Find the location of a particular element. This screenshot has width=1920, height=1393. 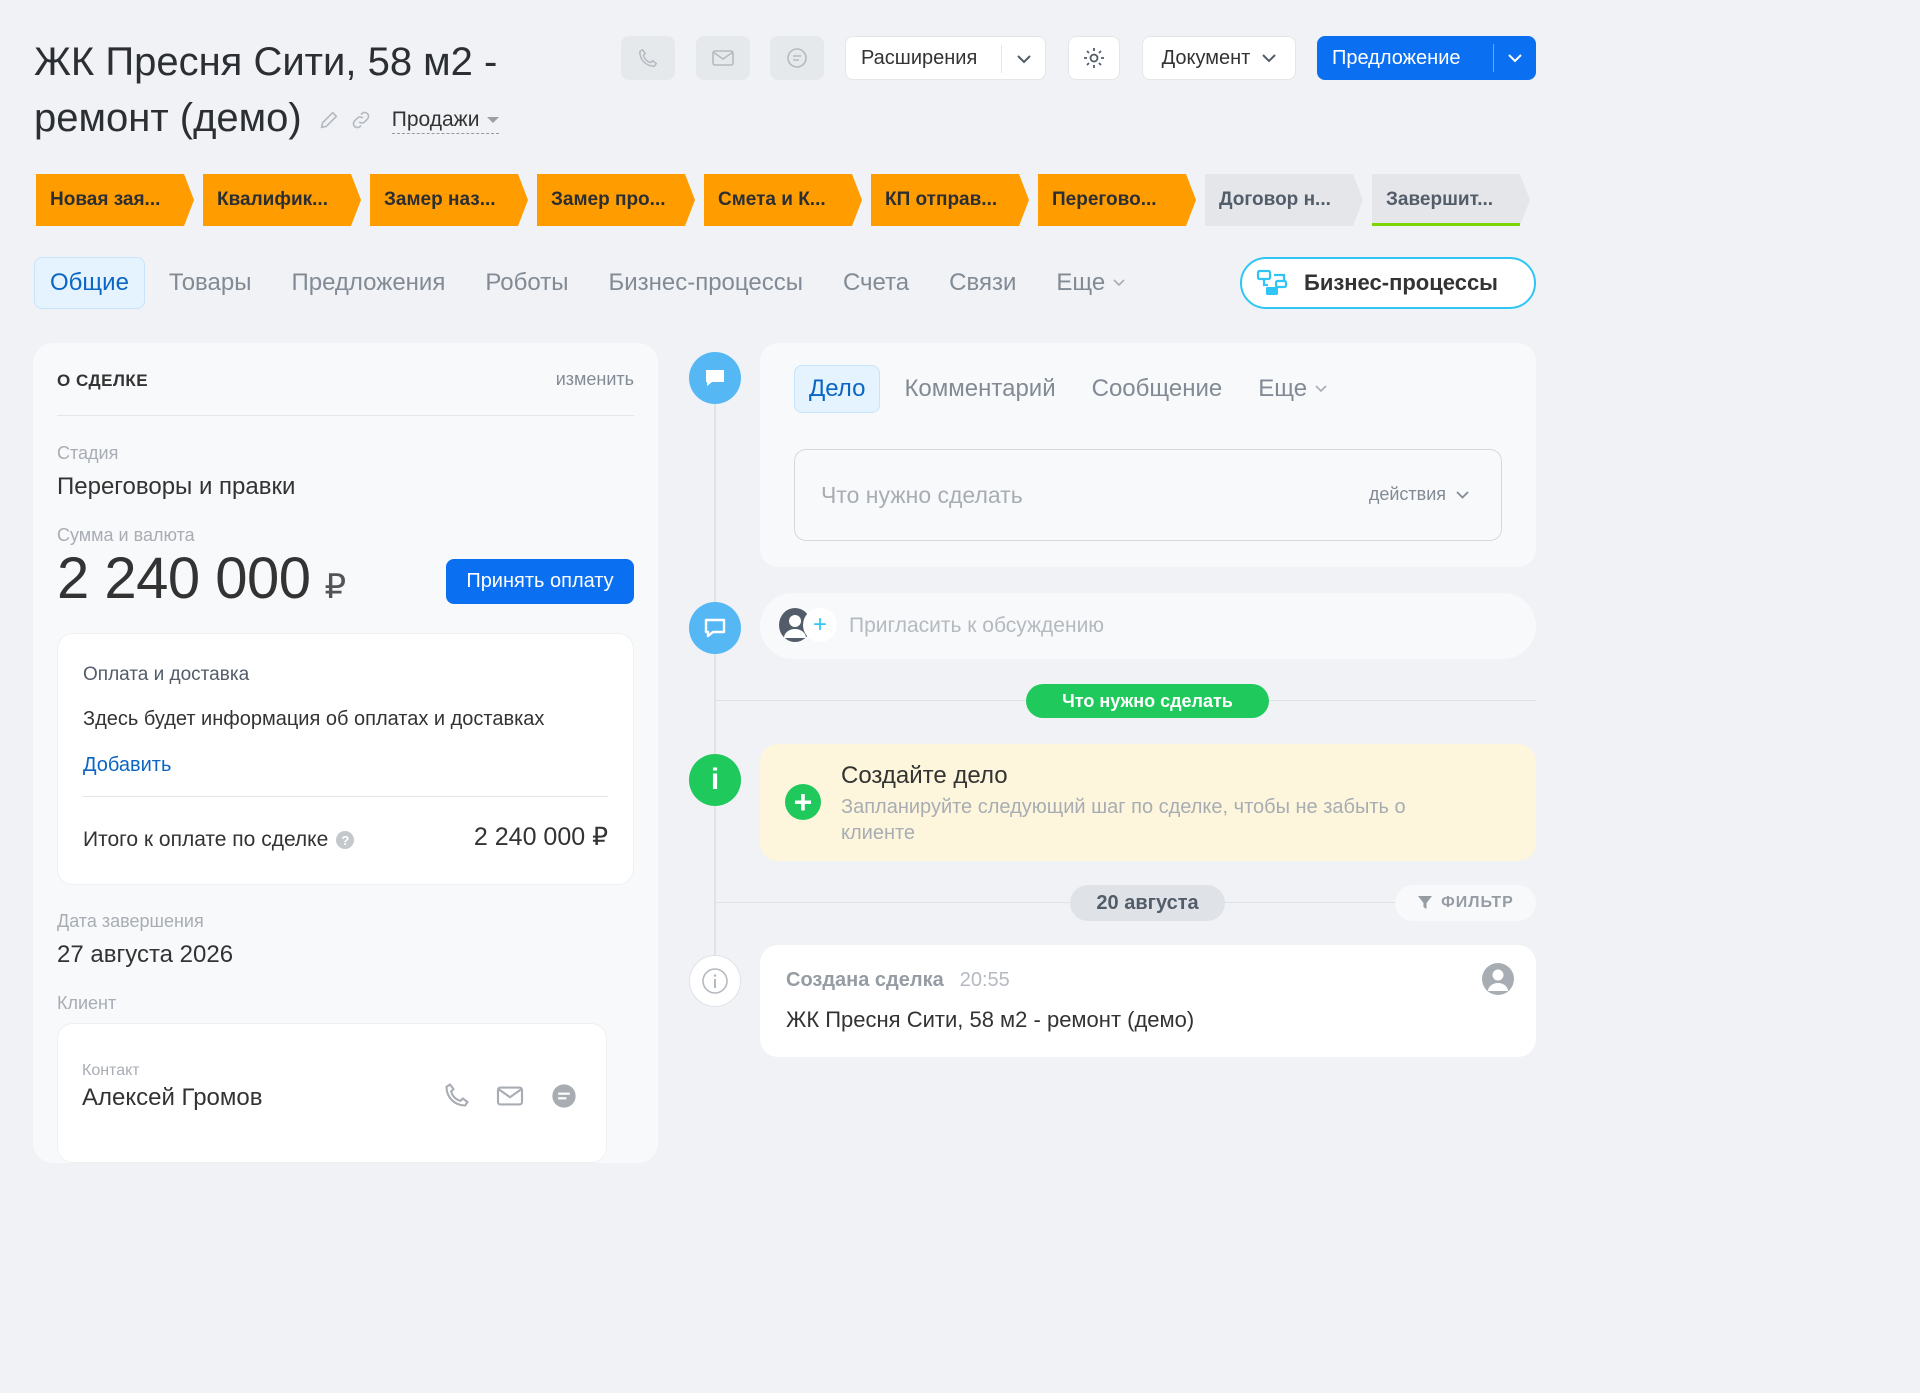

invite-discussion-bar: + Пригласить к обсуждению is located at coordinates (1148, 626).